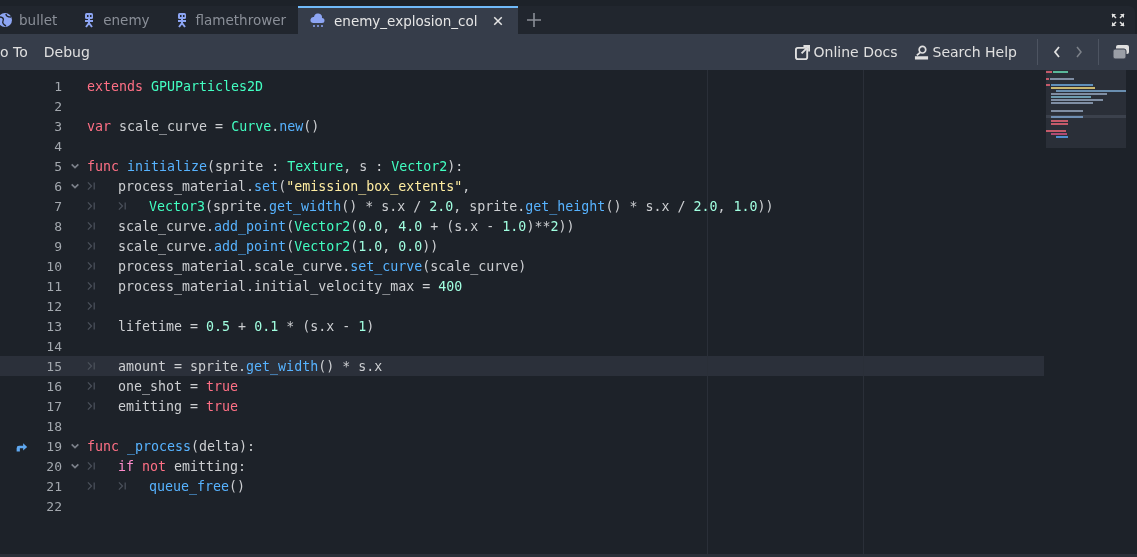  What do you see at coordinates (57, 166) in the screenshot?
I see `line-number: 5` at bounding box center [57, 166].